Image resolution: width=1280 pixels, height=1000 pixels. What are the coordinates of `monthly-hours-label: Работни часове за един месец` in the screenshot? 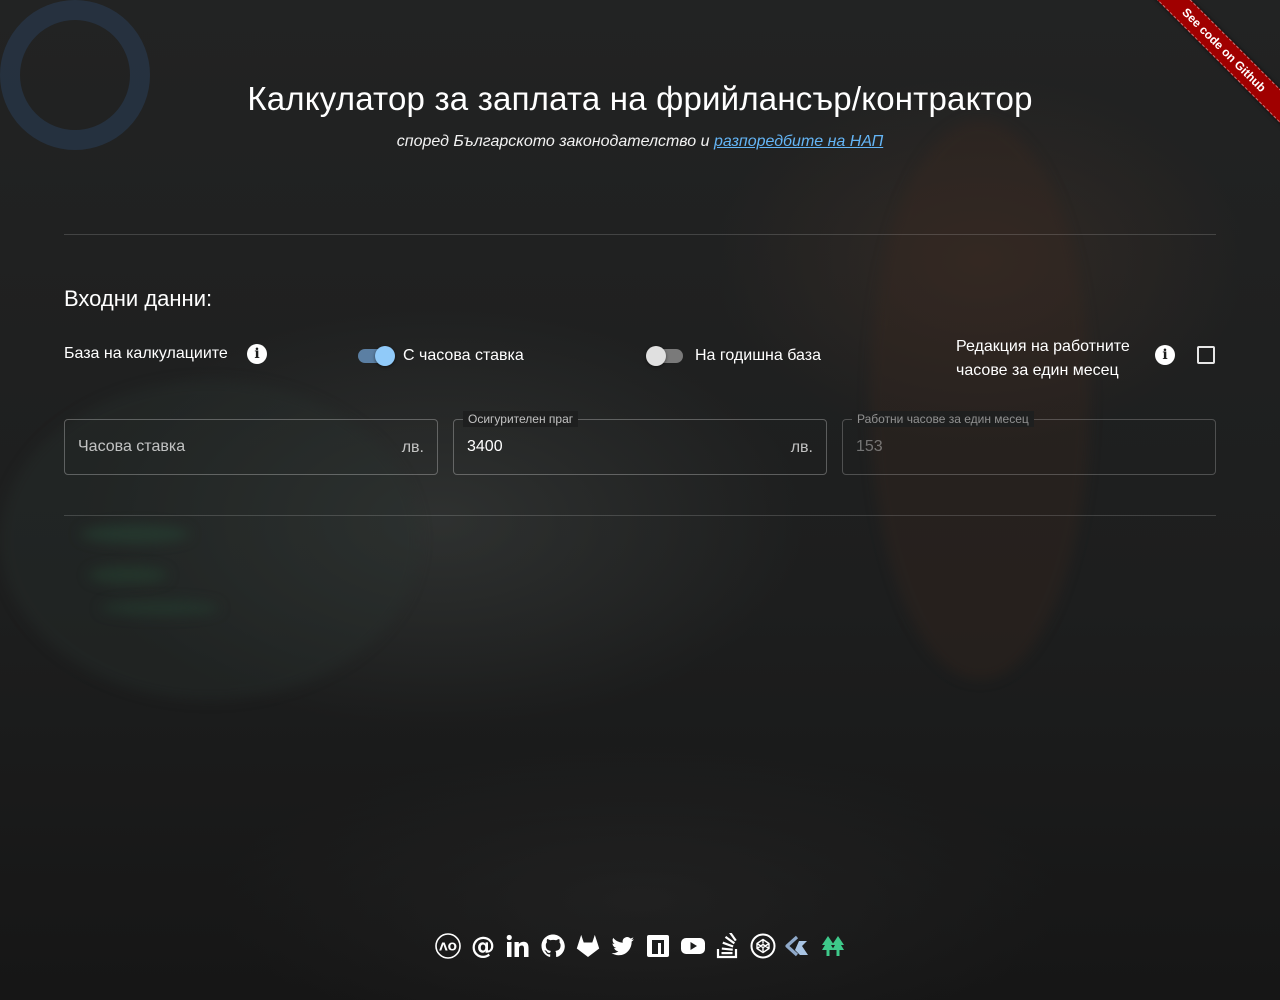 It's located at (943, 419).